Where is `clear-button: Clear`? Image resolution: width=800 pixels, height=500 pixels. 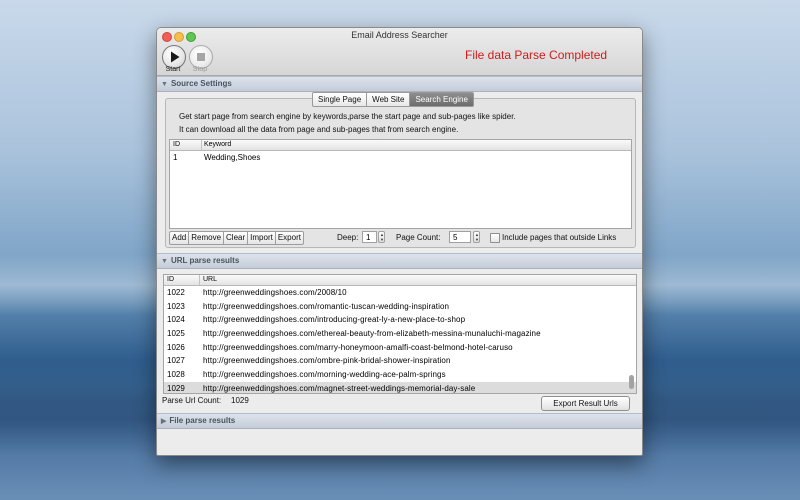
clear-button: Clear is located at coordinates (236, 238).